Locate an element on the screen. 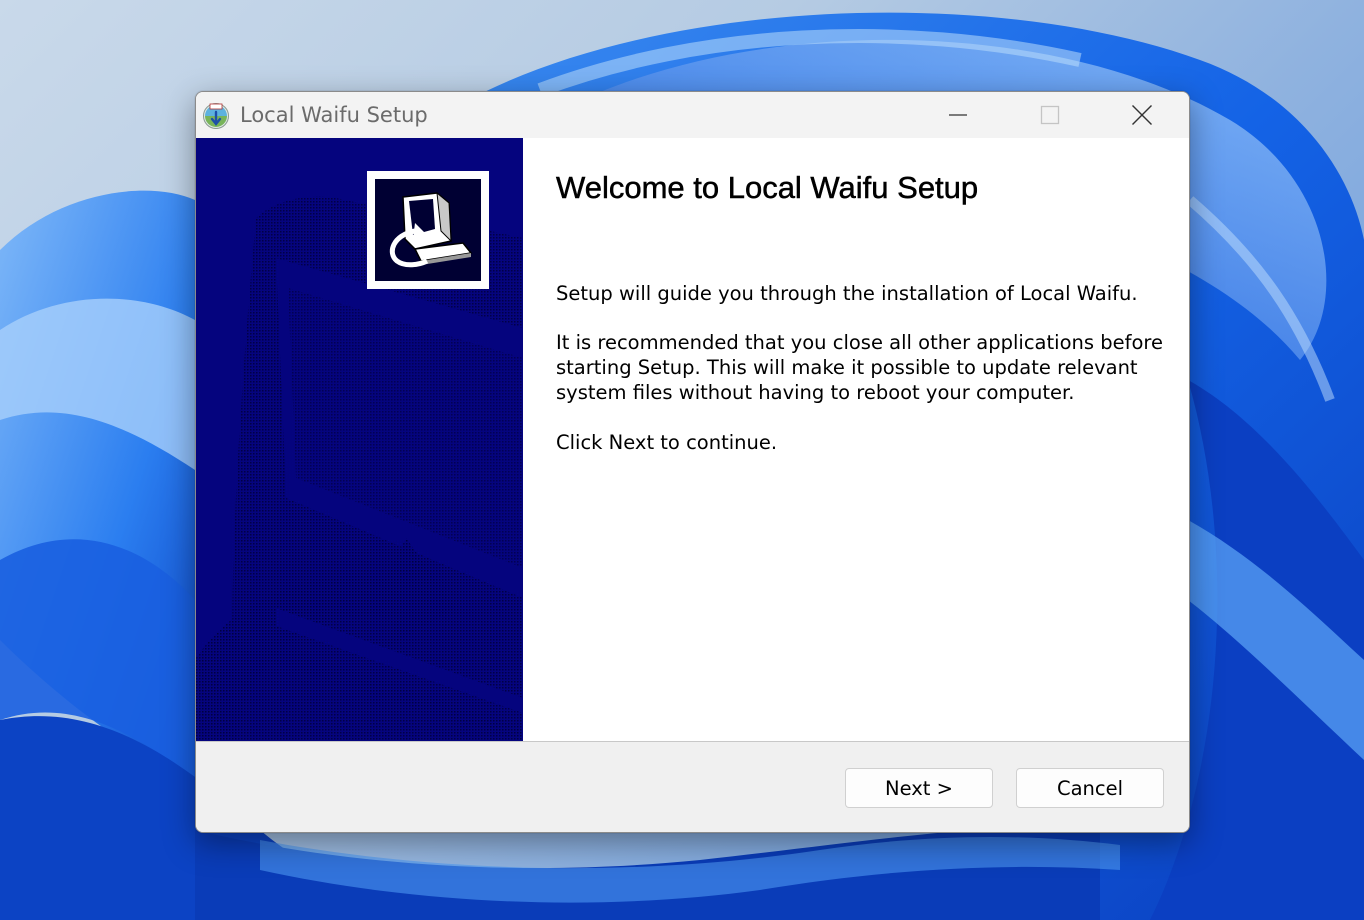  close-button is located at coordinates (1142, 115).